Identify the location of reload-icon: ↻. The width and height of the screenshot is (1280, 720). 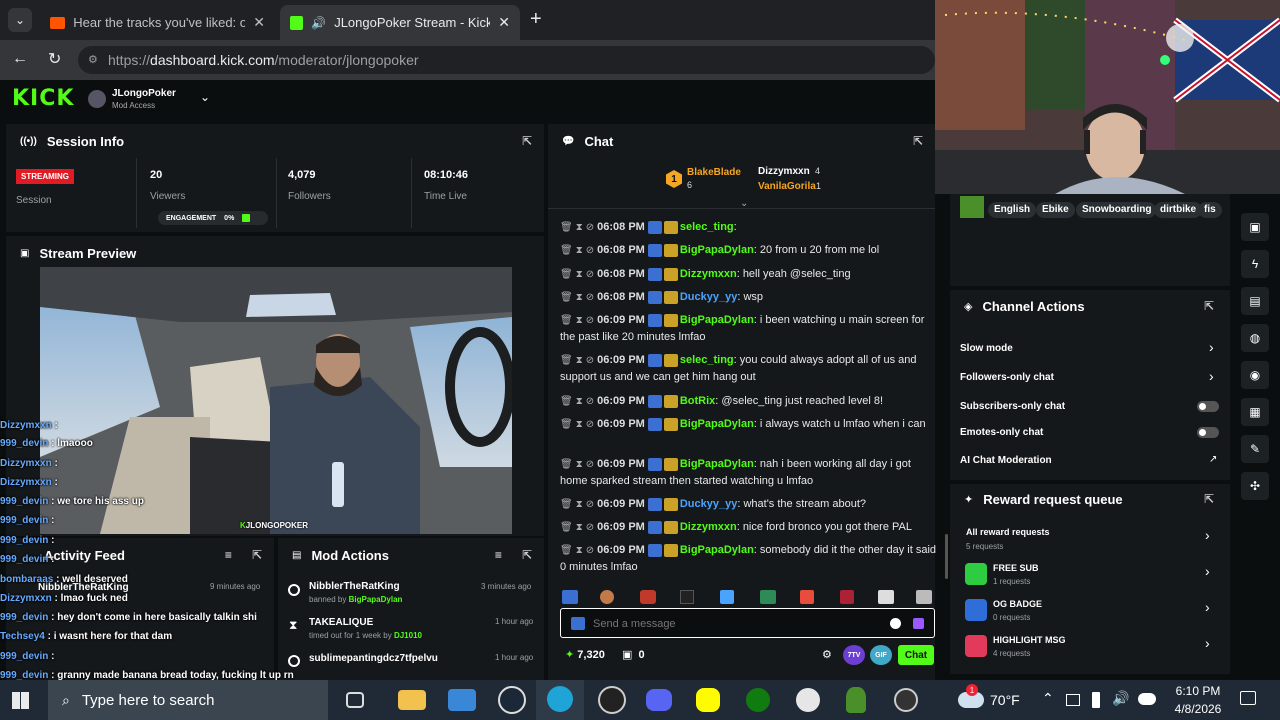
(54, 59).